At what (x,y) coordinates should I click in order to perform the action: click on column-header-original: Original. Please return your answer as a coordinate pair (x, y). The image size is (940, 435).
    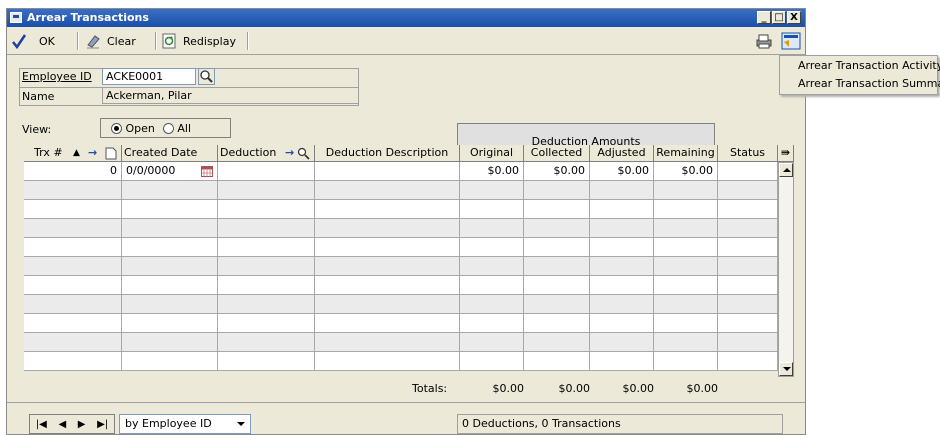
    Looking at the image, I should click on (492, 153).